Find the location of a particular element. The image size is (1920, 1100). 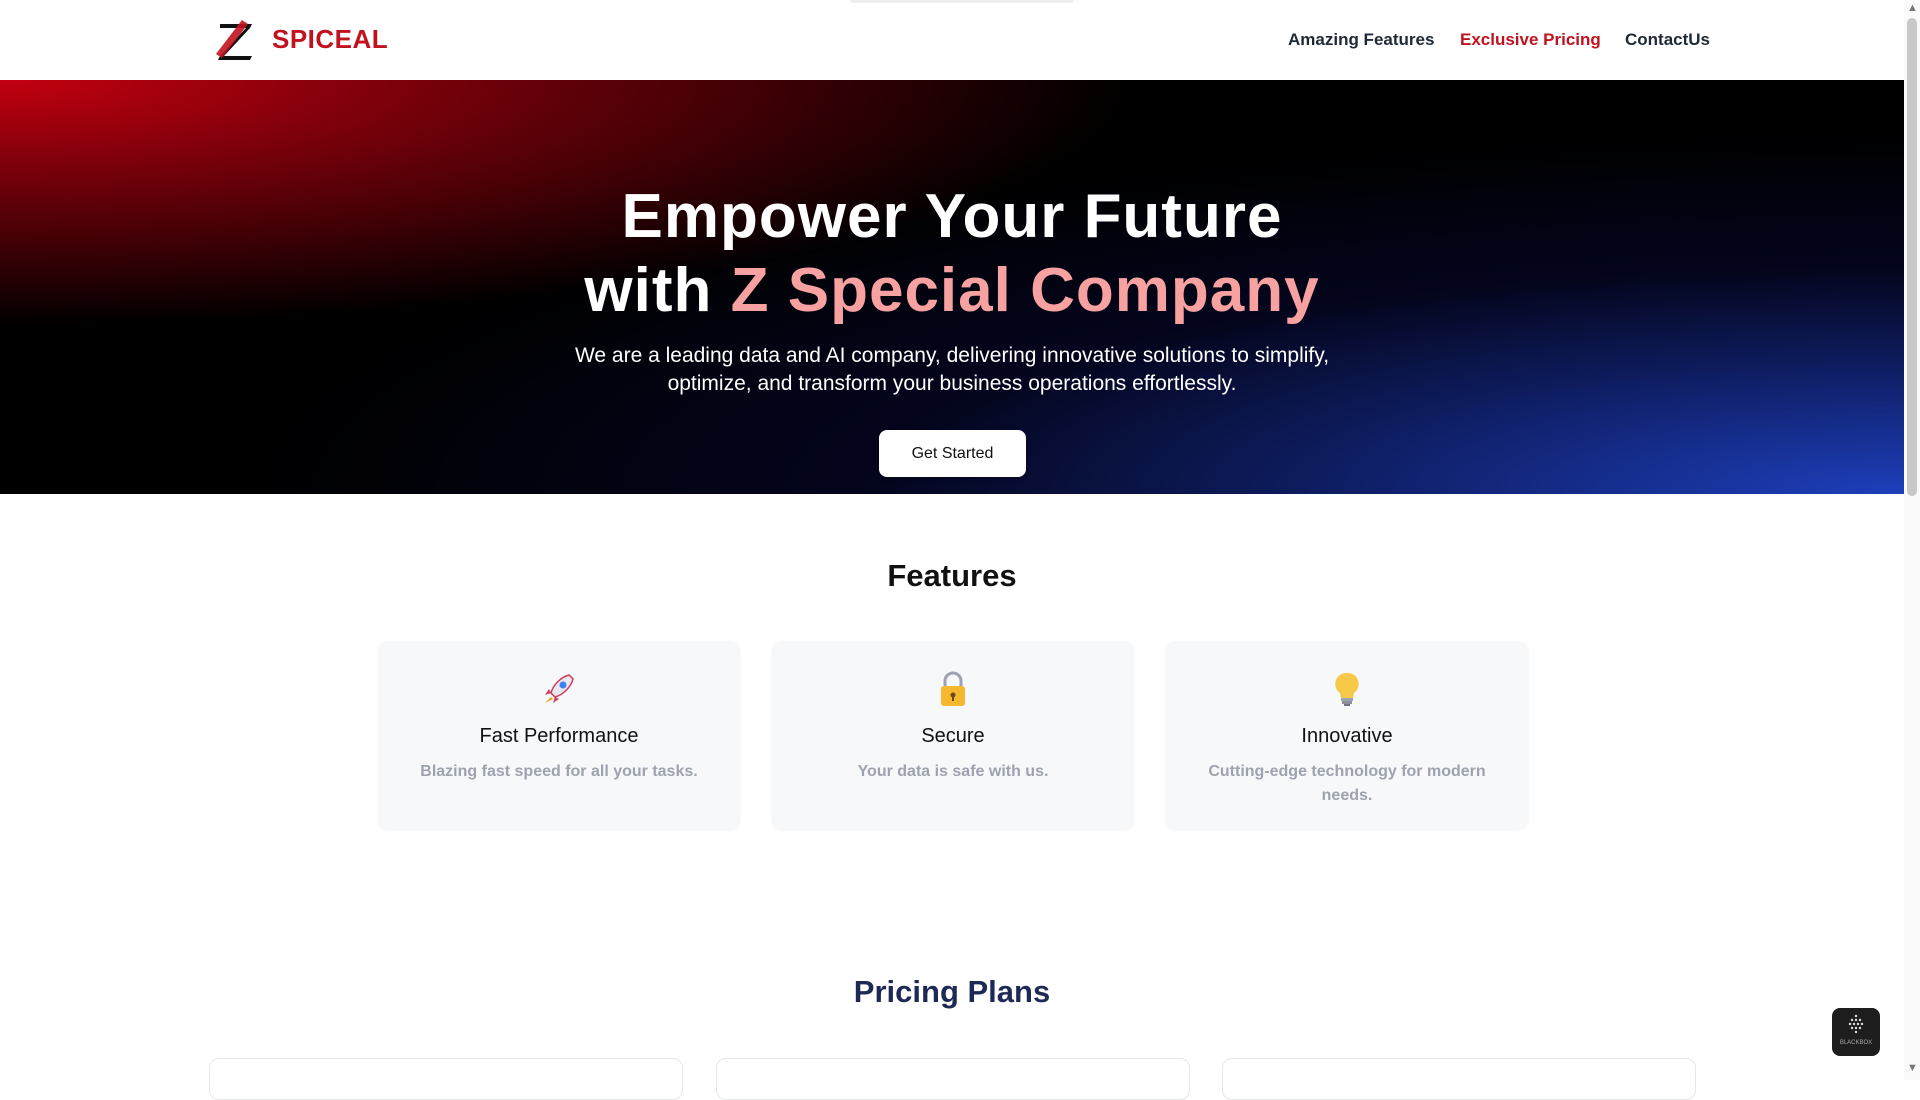

nav-exclusive-pricing: Exclusive Pricing is located at coordinates (1530, 40).